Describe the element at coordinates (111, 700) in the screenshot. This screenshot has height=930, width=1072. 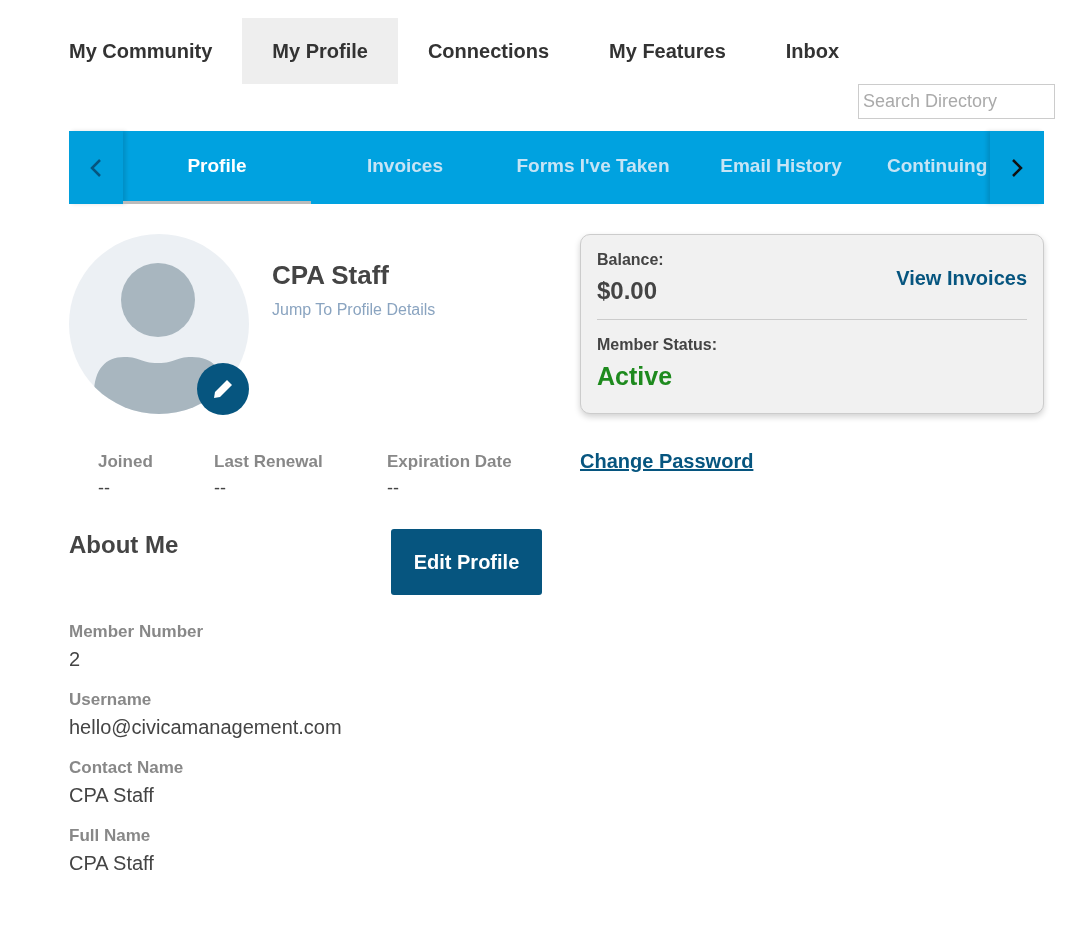
I see `field-label: Username` at that location.